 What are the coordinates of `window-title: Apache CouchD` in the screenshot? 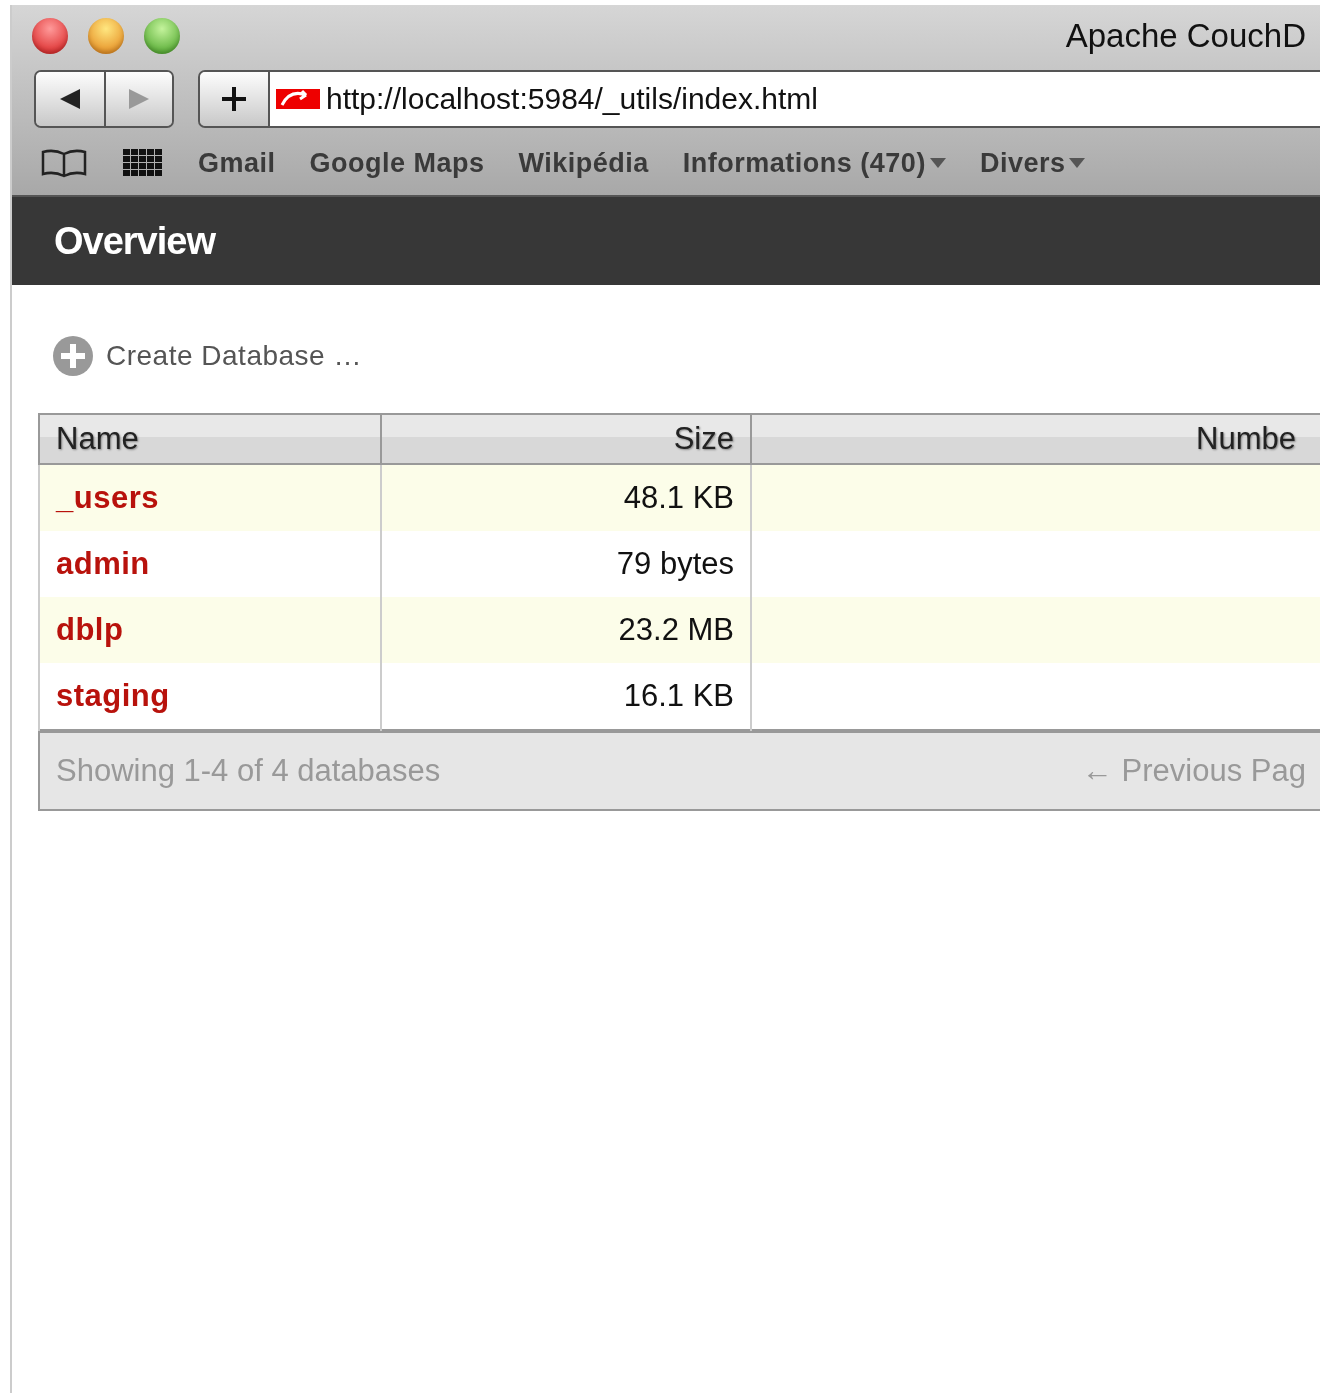 It's located at (1185, 36).